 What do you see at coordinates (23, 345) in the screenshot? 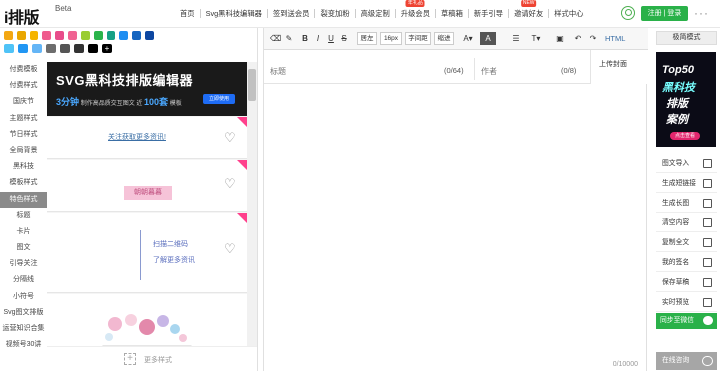
I see `sidebar-item: 视频号30讲` at bounding box center [23, 345].